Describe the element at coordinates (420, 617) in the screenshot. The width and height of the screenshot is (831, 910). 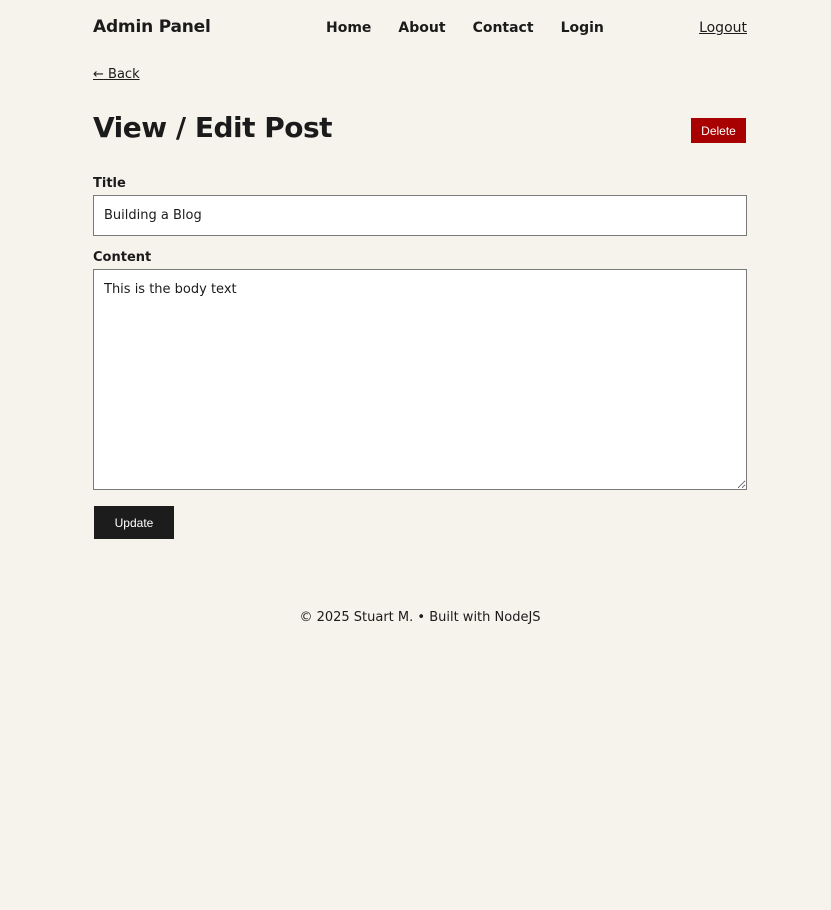
I see `site-footer: © 2025 Stuart M. • Built with NodeJS` at that location.